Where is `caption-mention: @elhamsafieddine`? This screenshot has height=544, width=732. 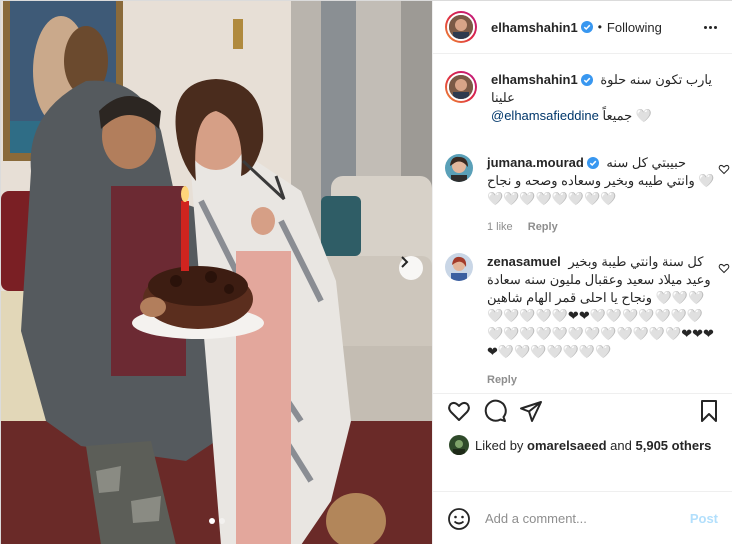
caption-mention: @elhamsafieddine is located at coordinates (545, 115).